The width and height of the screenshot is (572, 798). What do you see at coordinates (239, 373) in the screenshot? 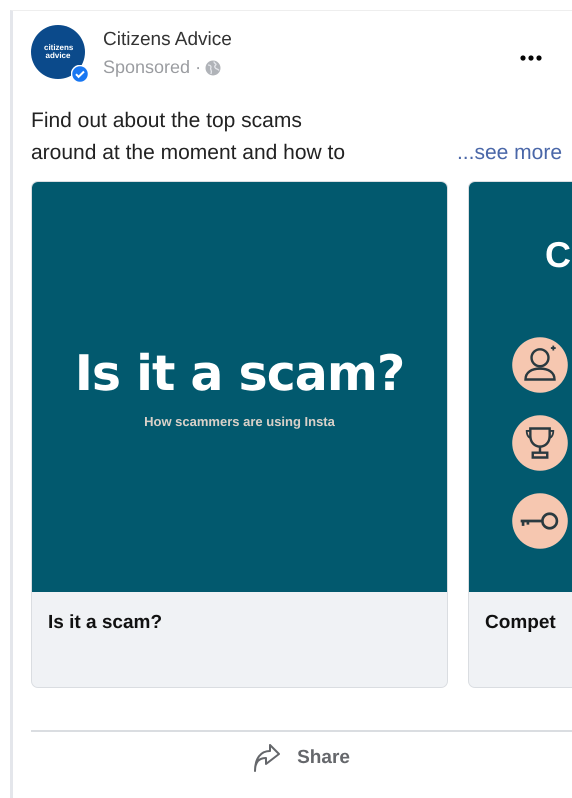
I see `image-headline: Is it a scam?` at bounding box center [239, 373].